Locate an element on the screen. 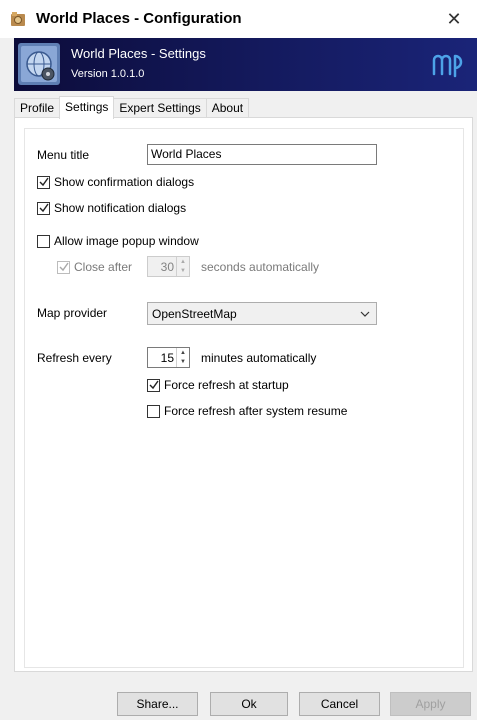 This screenshot has height=720, width=477. allow-image-popup-label: Allow image popup window is located at coordinates (126, 241).